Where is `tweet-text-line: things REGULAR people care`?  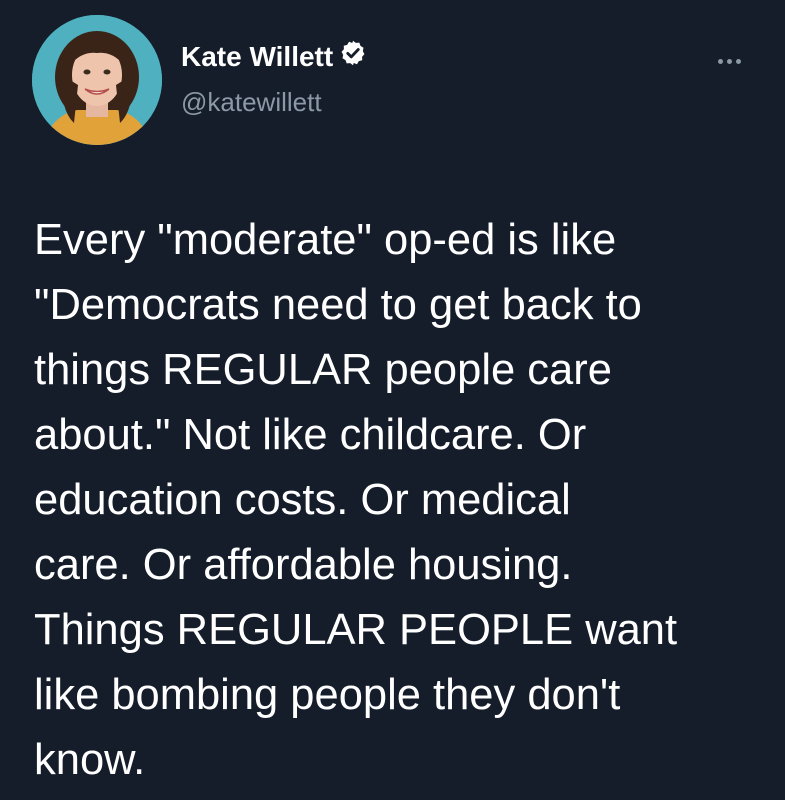 tweet-text-line: things REGULAR people care is located at coordinates (323, 370).